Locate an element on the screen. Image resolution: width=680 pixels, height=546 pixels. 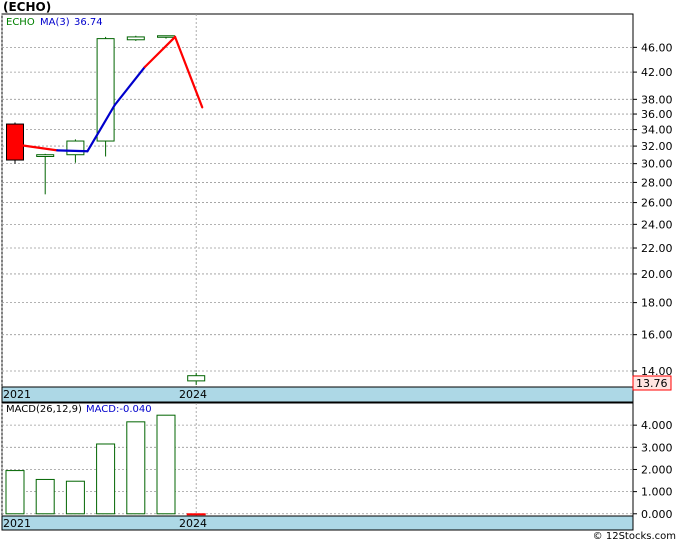
macd-tick-label: 4.000 is located at coordinates (657, 425).